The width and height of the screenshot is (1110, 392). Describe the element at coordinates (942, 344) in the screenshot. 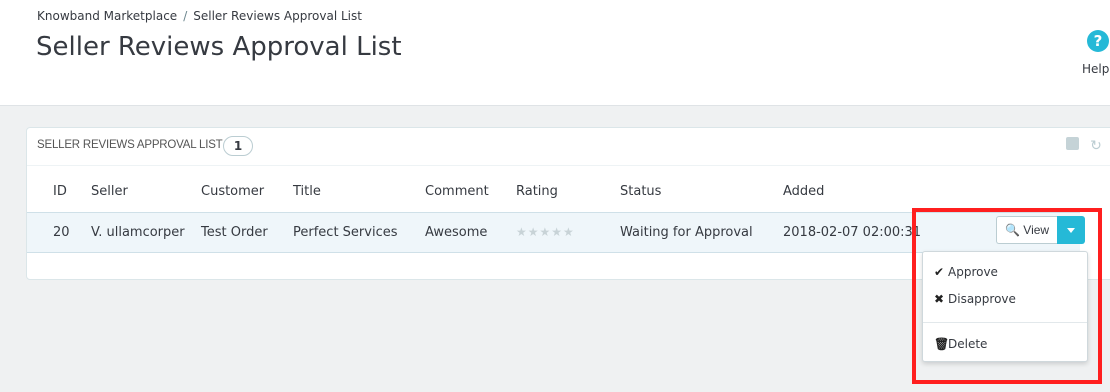

I see `trash-icon: 🗑` at that location.